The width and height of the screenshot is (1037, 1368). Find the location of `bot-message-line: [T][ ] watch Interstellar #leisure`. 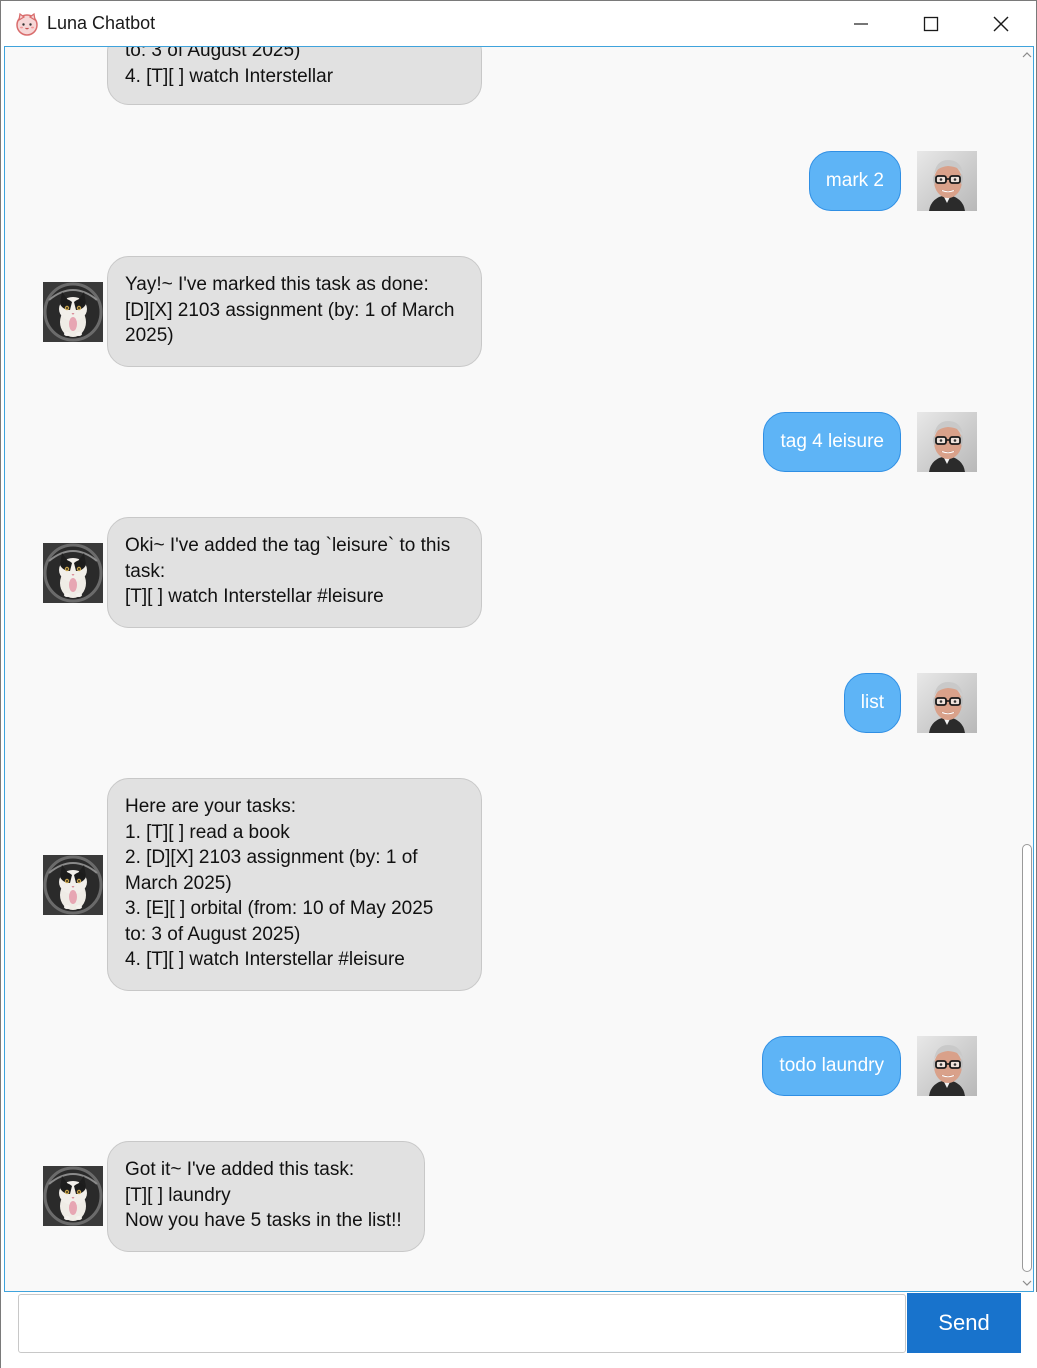

bot-message-line: [T][ ] watch Interstellar #leisure is located at coordinates (254, 596).